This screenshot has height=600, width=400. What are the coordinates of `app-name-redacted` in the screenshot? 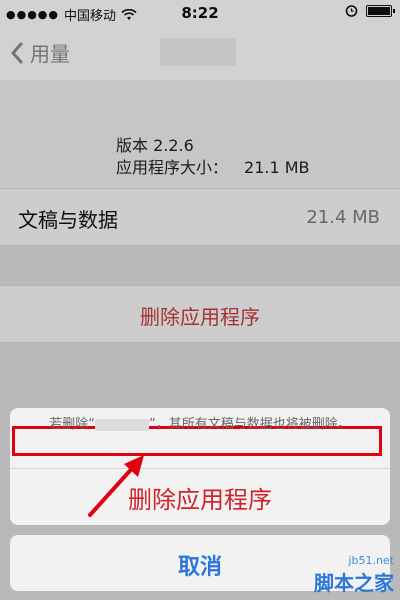 It's located at (122, 424).